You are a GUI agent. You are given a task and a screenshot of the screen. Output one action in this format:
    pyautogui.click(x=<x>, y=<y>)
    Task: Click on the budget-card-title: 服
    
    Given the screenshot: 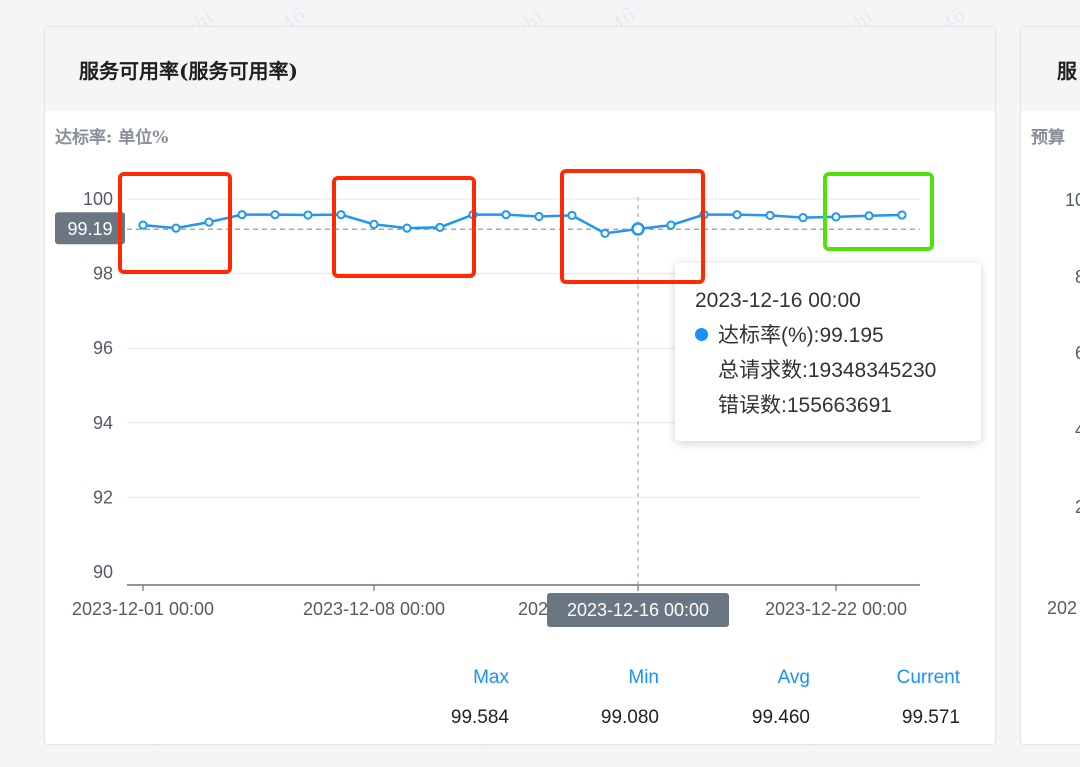 What is the action you would take?
    pyautogui.click(x=1050, y=69)
    